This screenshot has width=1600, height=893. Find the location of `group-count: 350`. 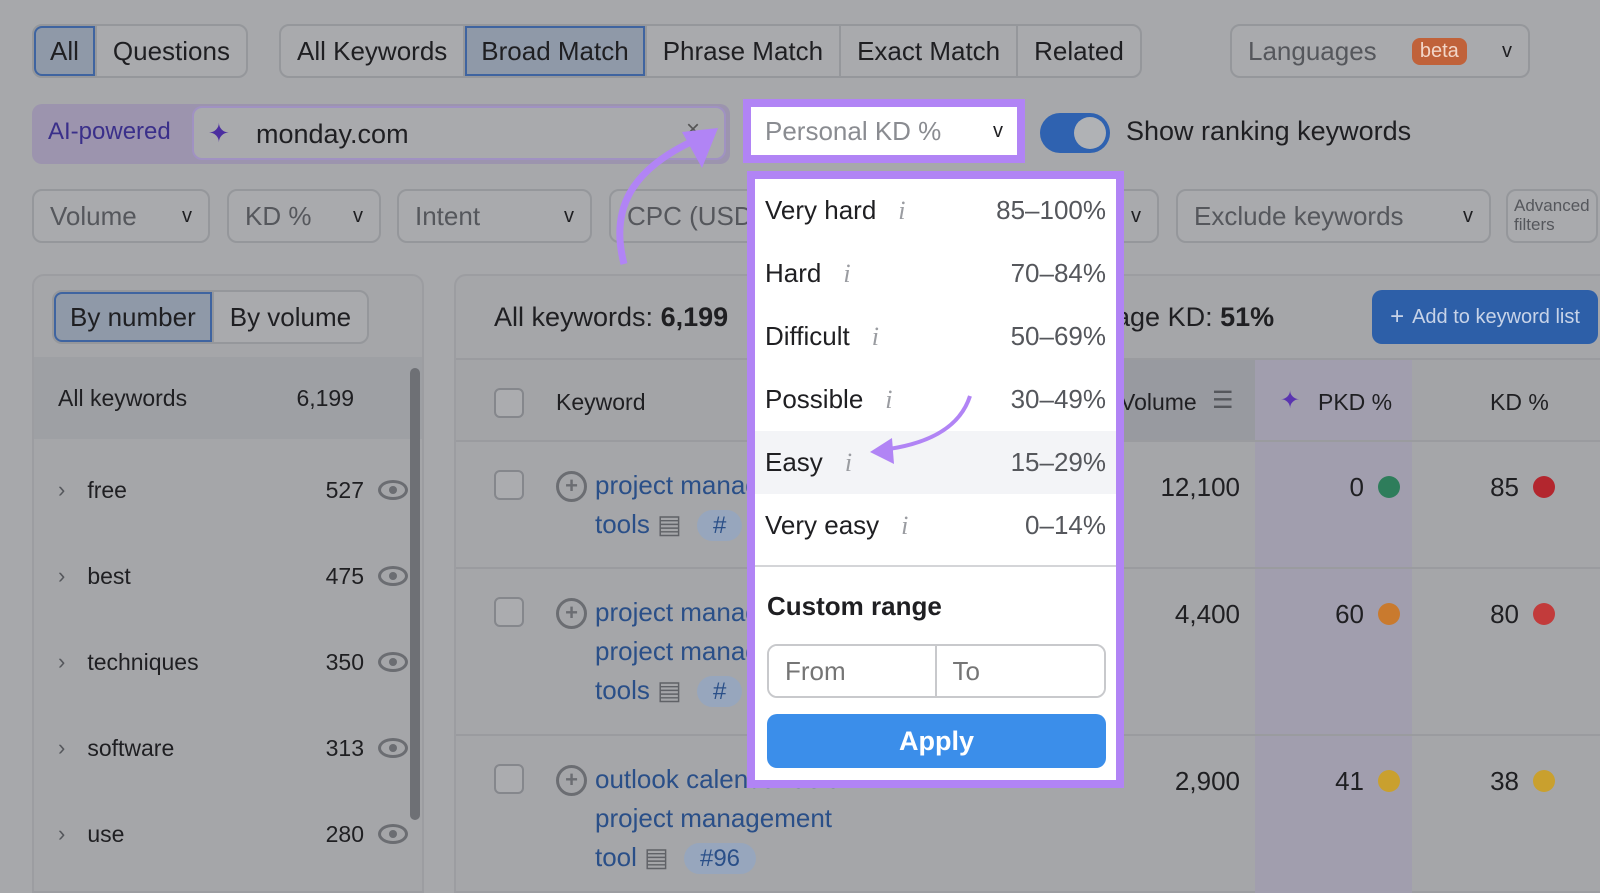

group-count: 350 is located at coordinates (344, 661).